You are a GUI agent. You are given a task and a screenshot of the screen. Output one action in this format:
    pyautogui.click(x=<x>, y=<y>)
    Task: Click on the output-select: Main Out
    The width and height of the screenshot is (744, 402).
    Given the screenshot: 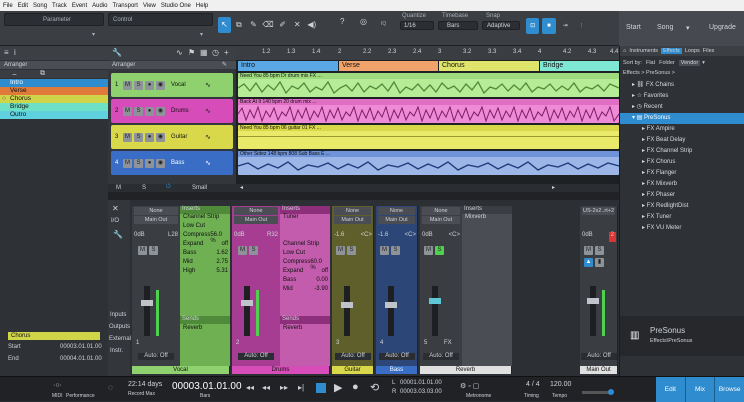 What is the action you would take?
    pyautogui.click(x=156, y=220)
    